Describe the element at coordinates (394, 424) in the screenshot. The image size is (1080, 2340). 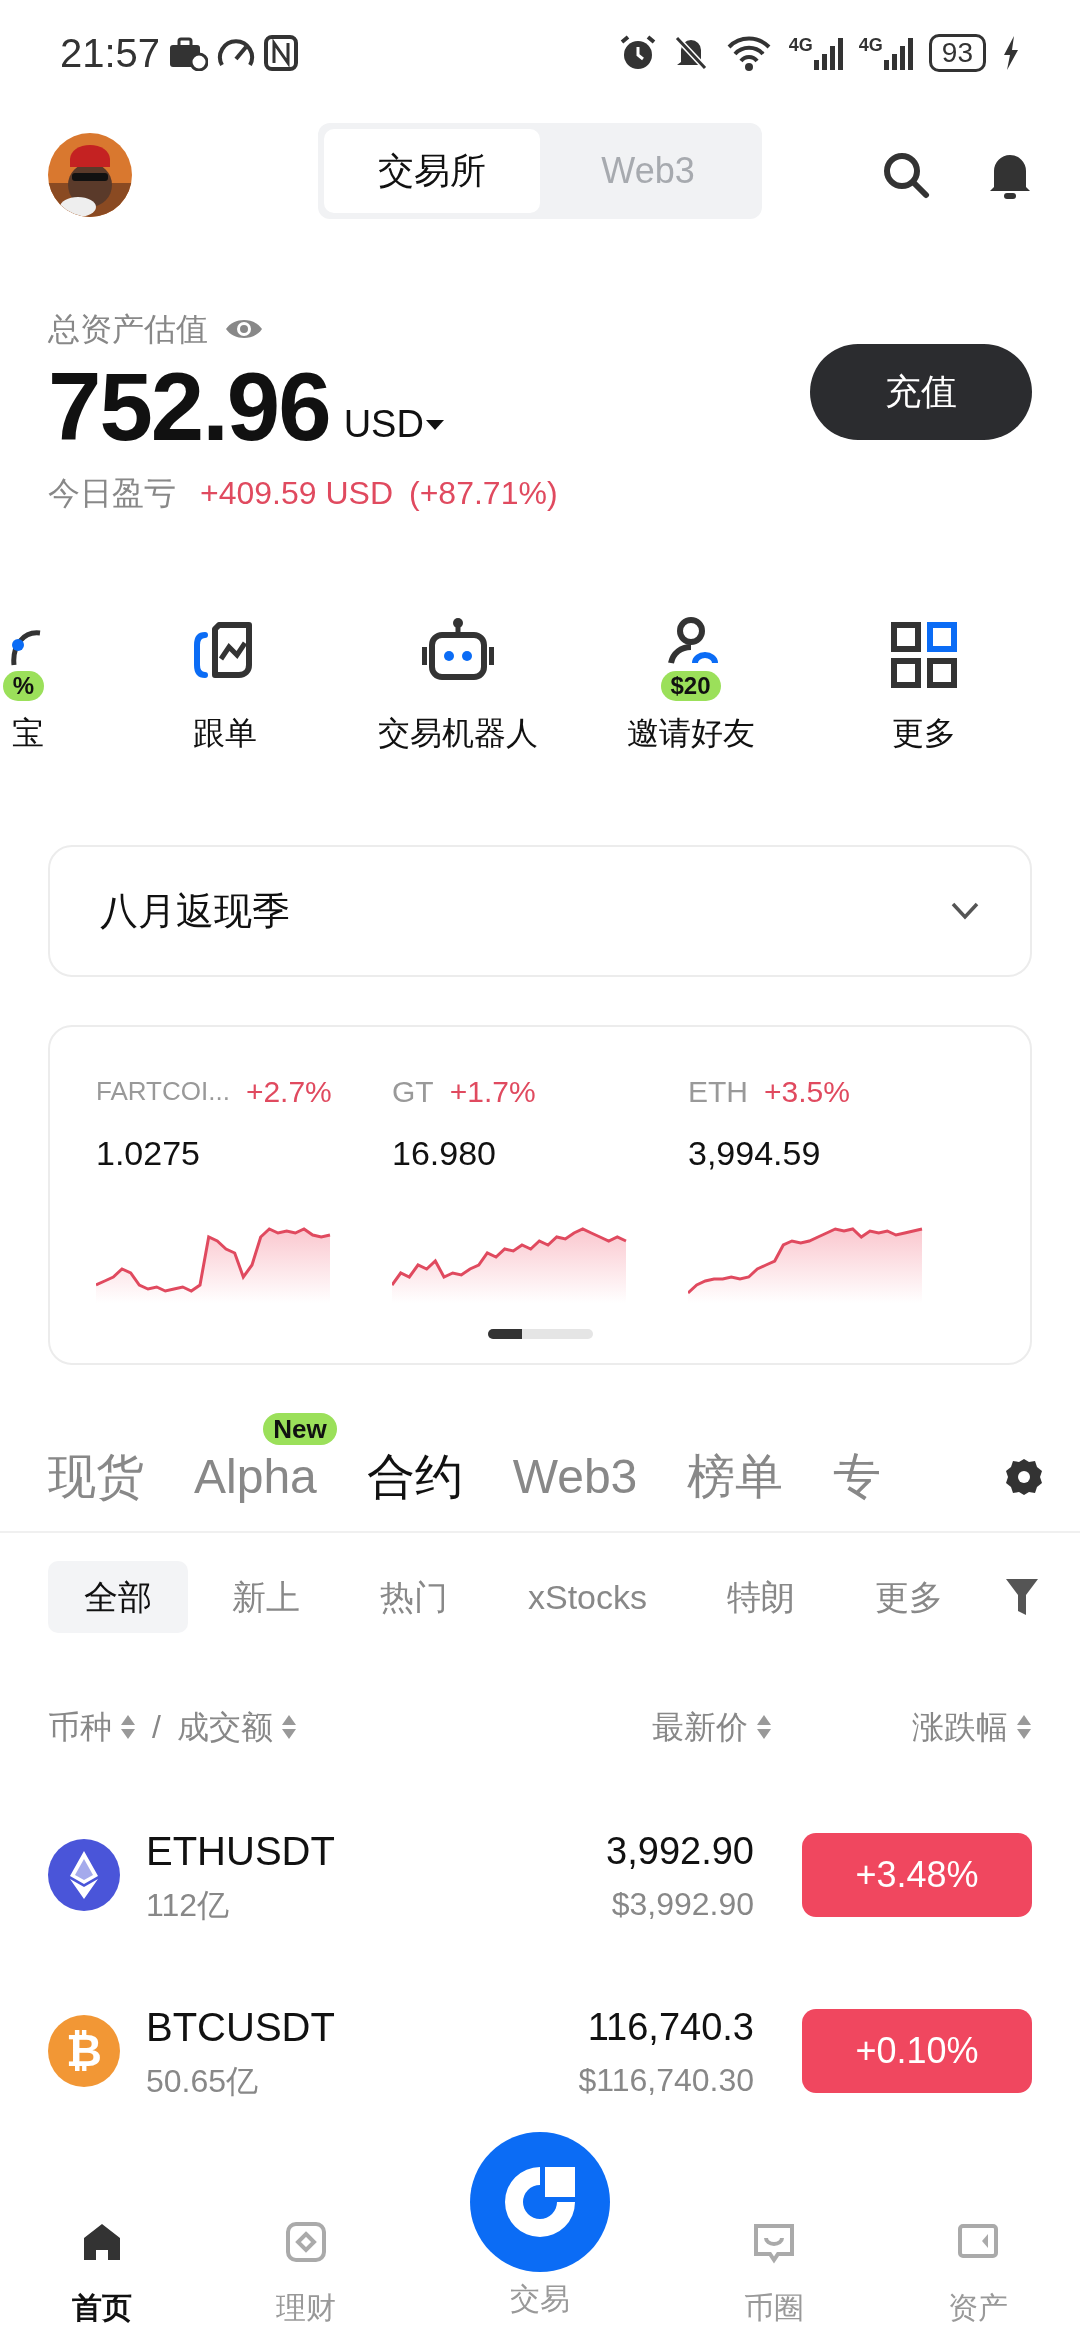
I see `currency-selector: USD` at that location.